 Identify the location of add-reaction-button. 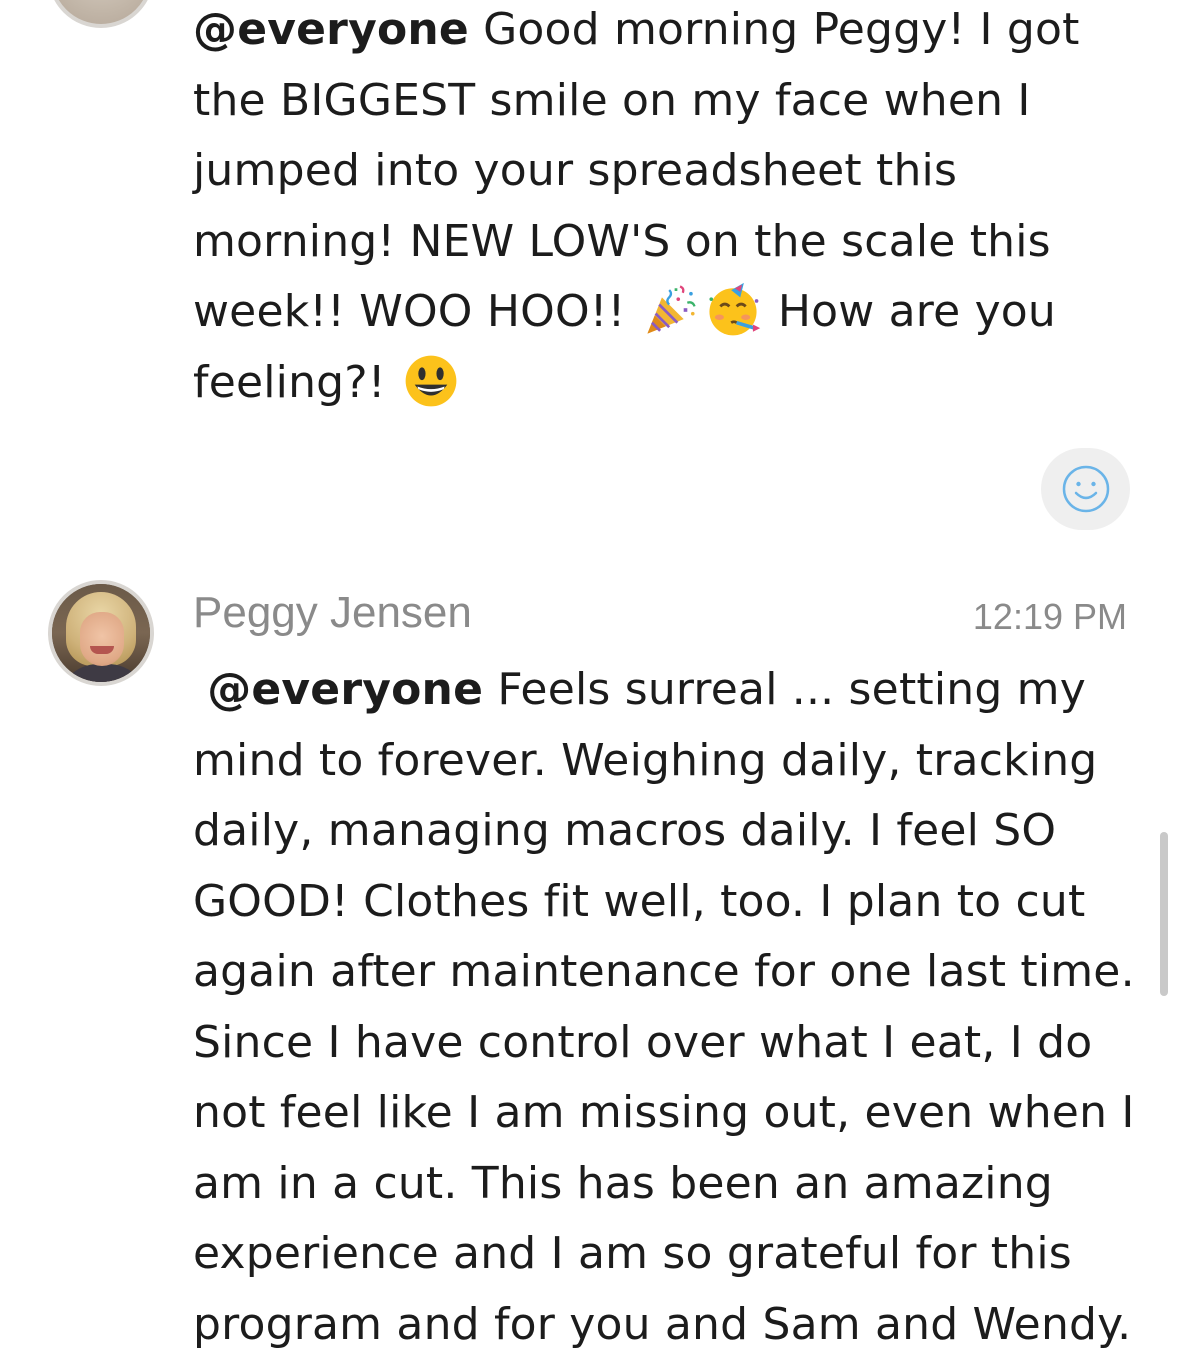
(1085, 489).